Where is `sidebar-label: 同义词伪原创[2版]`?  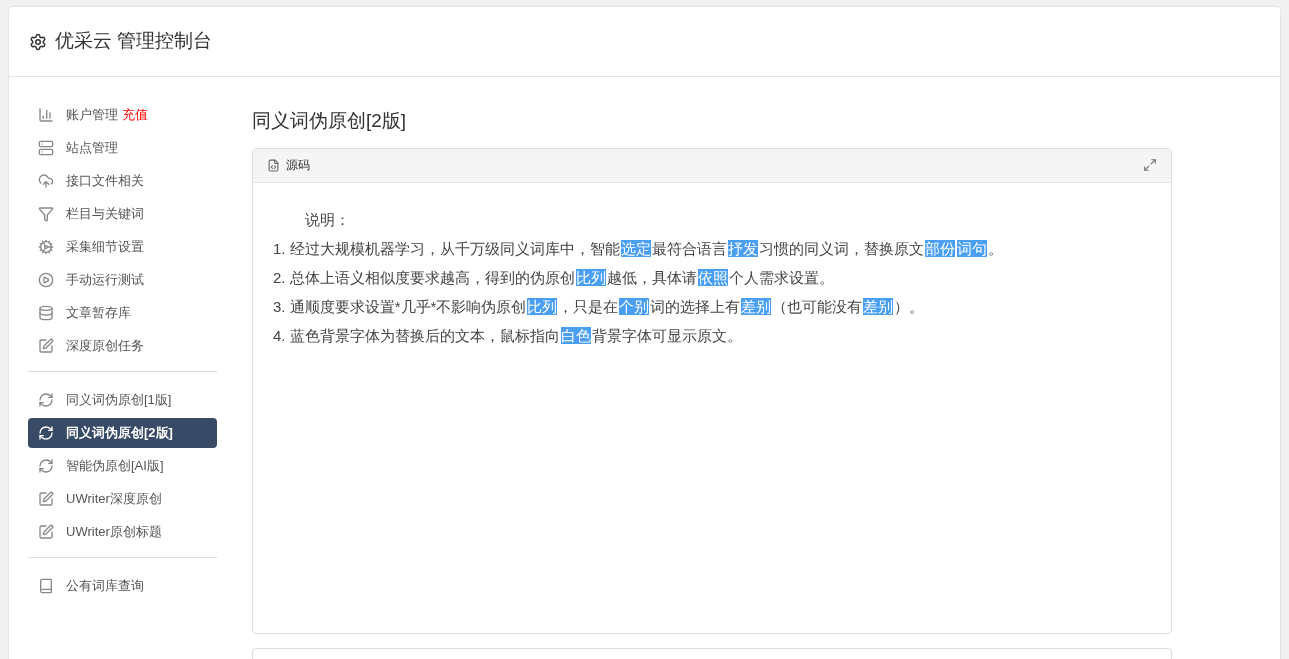
sidebar-label: 同义词伪原创[2版] is located at coordinates (119, 433).